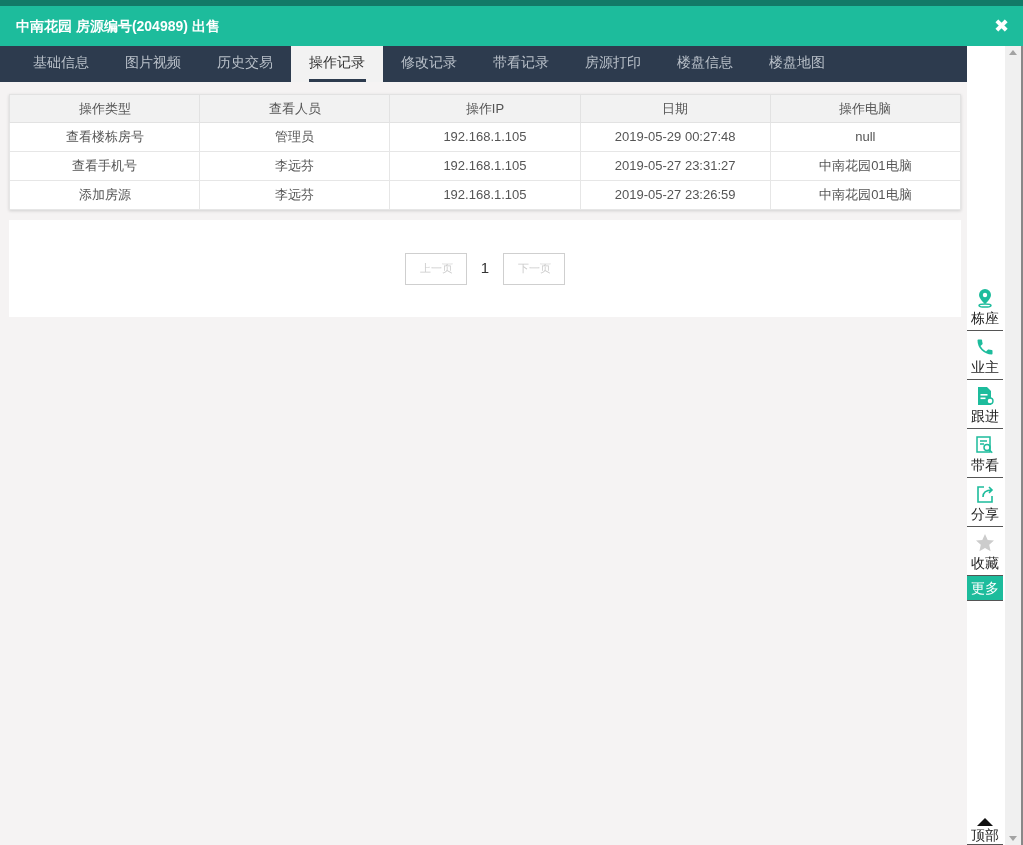  What do you see at coordinates (985, 396) in the screenshot?
I see `document-icon` at bounding box center [985, 396].